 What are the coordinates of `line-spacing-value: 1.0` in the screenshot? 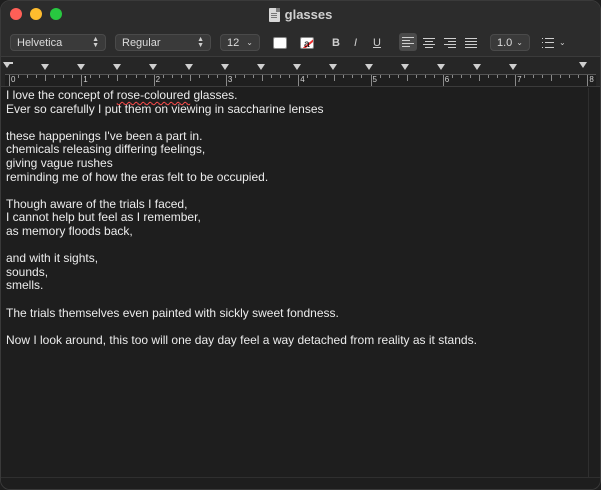 It's located at (505, 42).